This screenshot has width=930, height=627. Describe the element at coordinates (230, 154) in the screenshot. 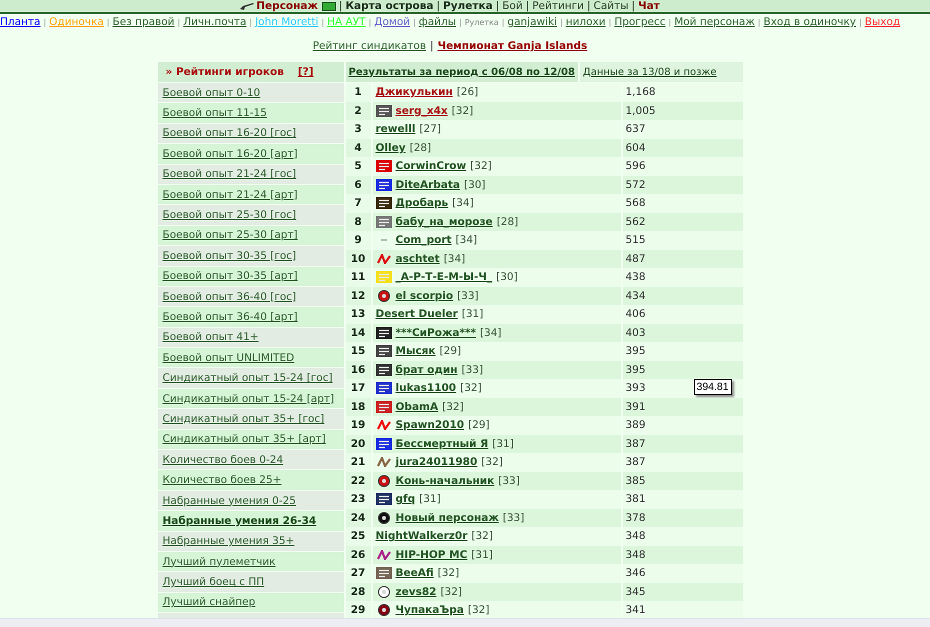

I see `rating-link: Боевой опыт 16-20 [арт]` at that location.